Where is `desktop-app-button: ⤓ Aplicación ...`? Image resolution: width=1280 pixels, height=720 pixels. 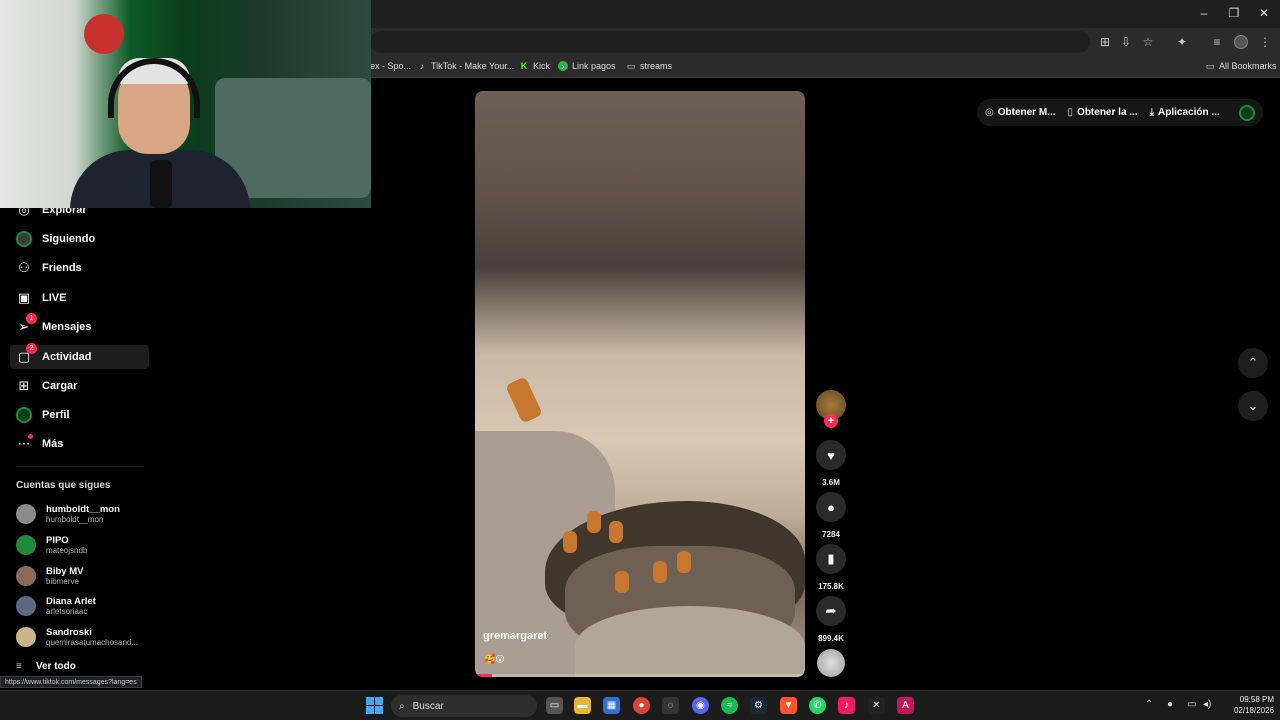
desktop-app-button: ⤓ Aplicación ... is located at coordinates (1185, 112).